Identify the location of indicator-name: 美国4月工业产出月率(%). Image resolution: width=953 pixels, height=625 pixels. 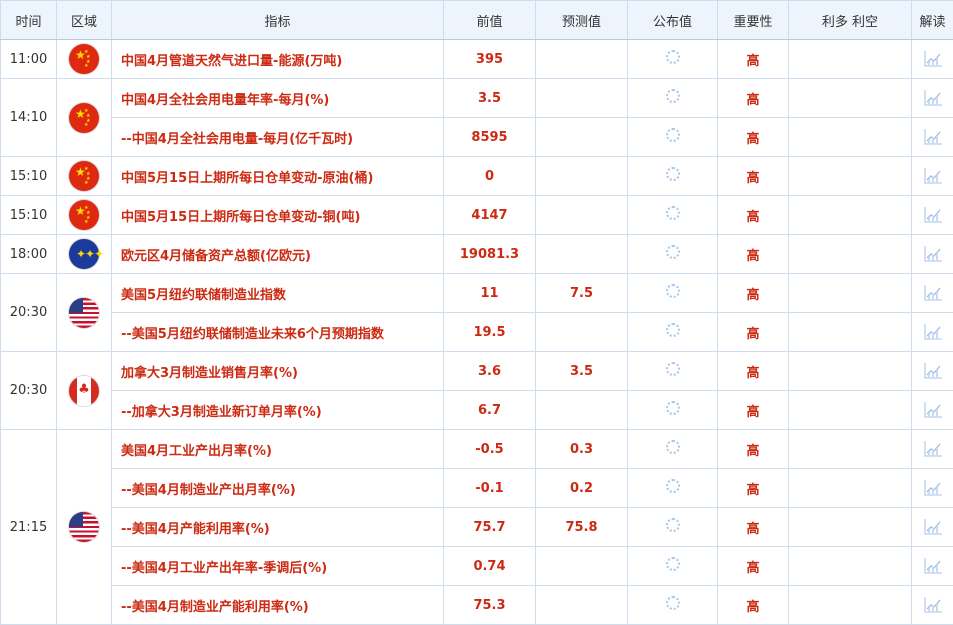
(278, 449).